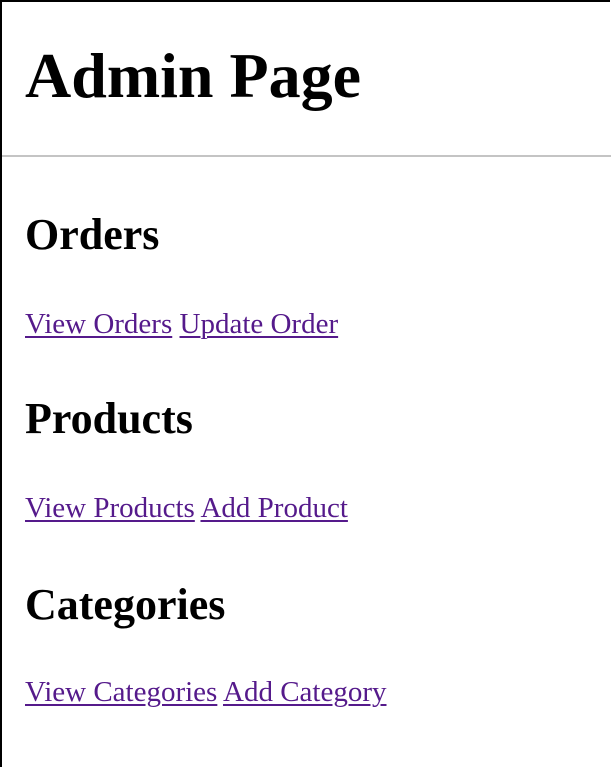 This screenshot has height=767, width=611. I want to click on update-order-link: Update Order, so click(259, 324).